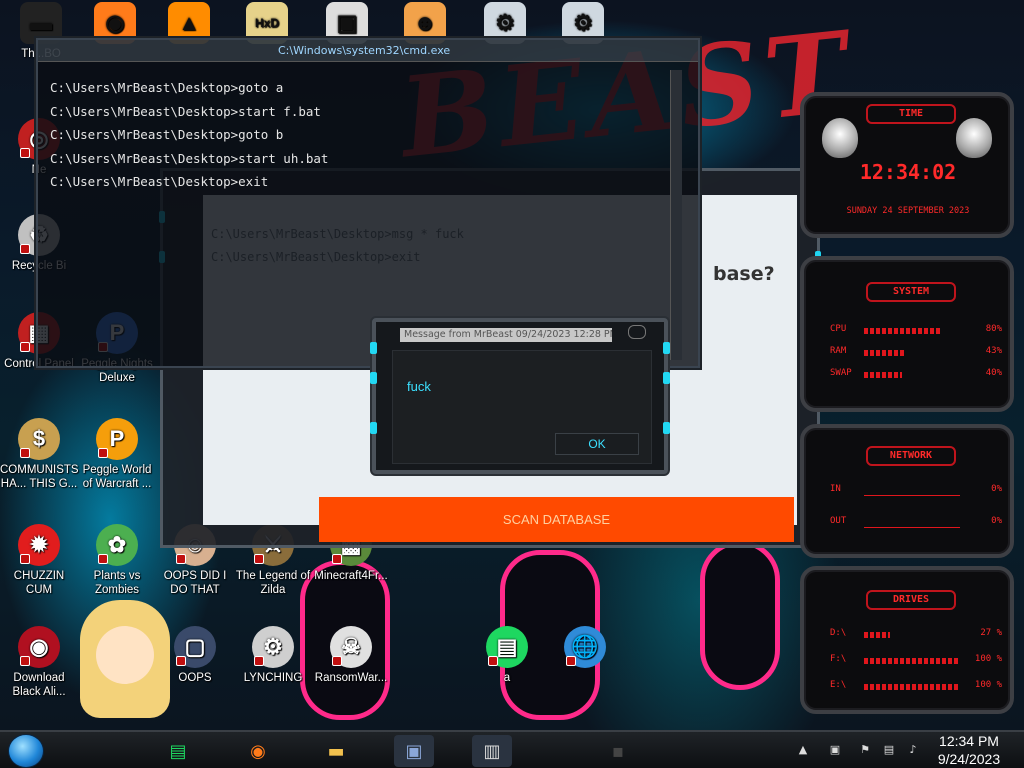 The width and height of the screenshot is (1024, 768). What do you see at coordinates (178, 751) in the screenshot?
I see `taskbar-spotify: ▤` at bounding box center [178, 751].